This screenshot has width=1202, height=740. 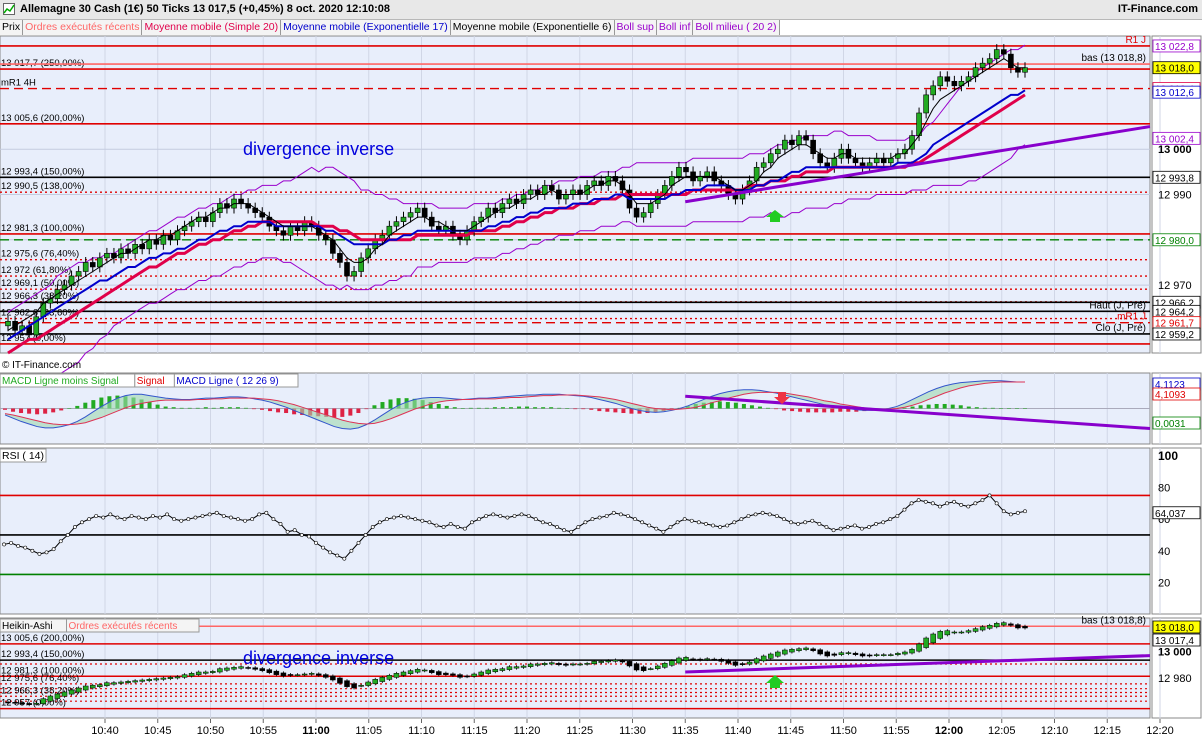 What do you see at coordinates (60, 381) in the screenshot?
I see `macd-legend-label: MACD Ligne moins Signal` at bounding box center [60, 381].